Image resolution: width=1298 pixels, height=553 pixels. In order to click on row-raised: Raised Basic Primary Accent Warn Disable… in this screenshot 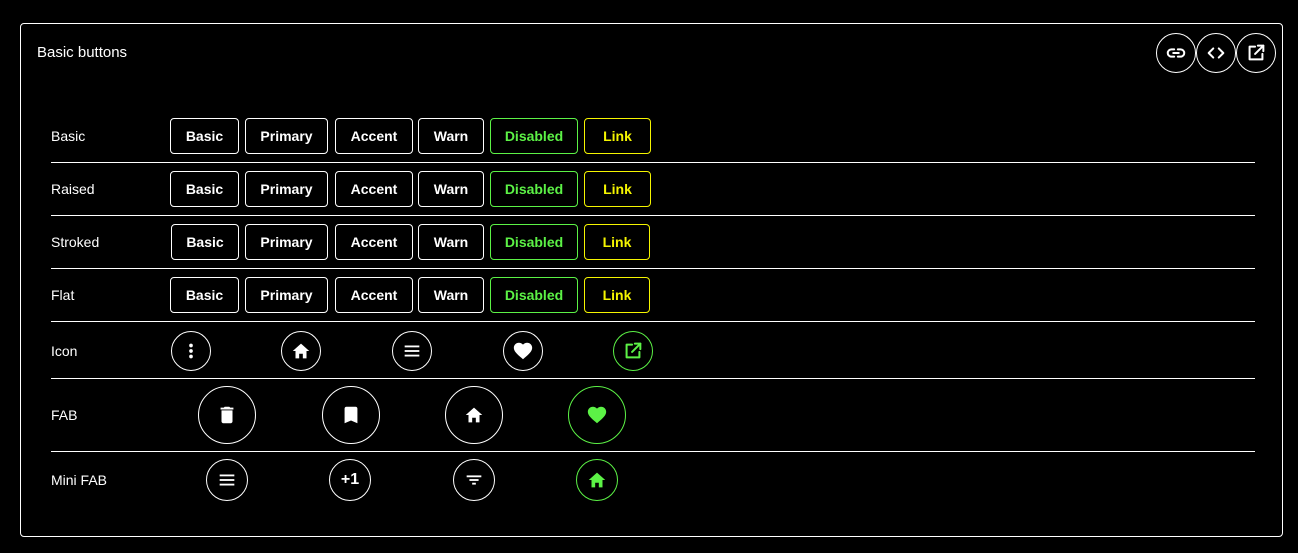, I will do `click(653, 189)`.